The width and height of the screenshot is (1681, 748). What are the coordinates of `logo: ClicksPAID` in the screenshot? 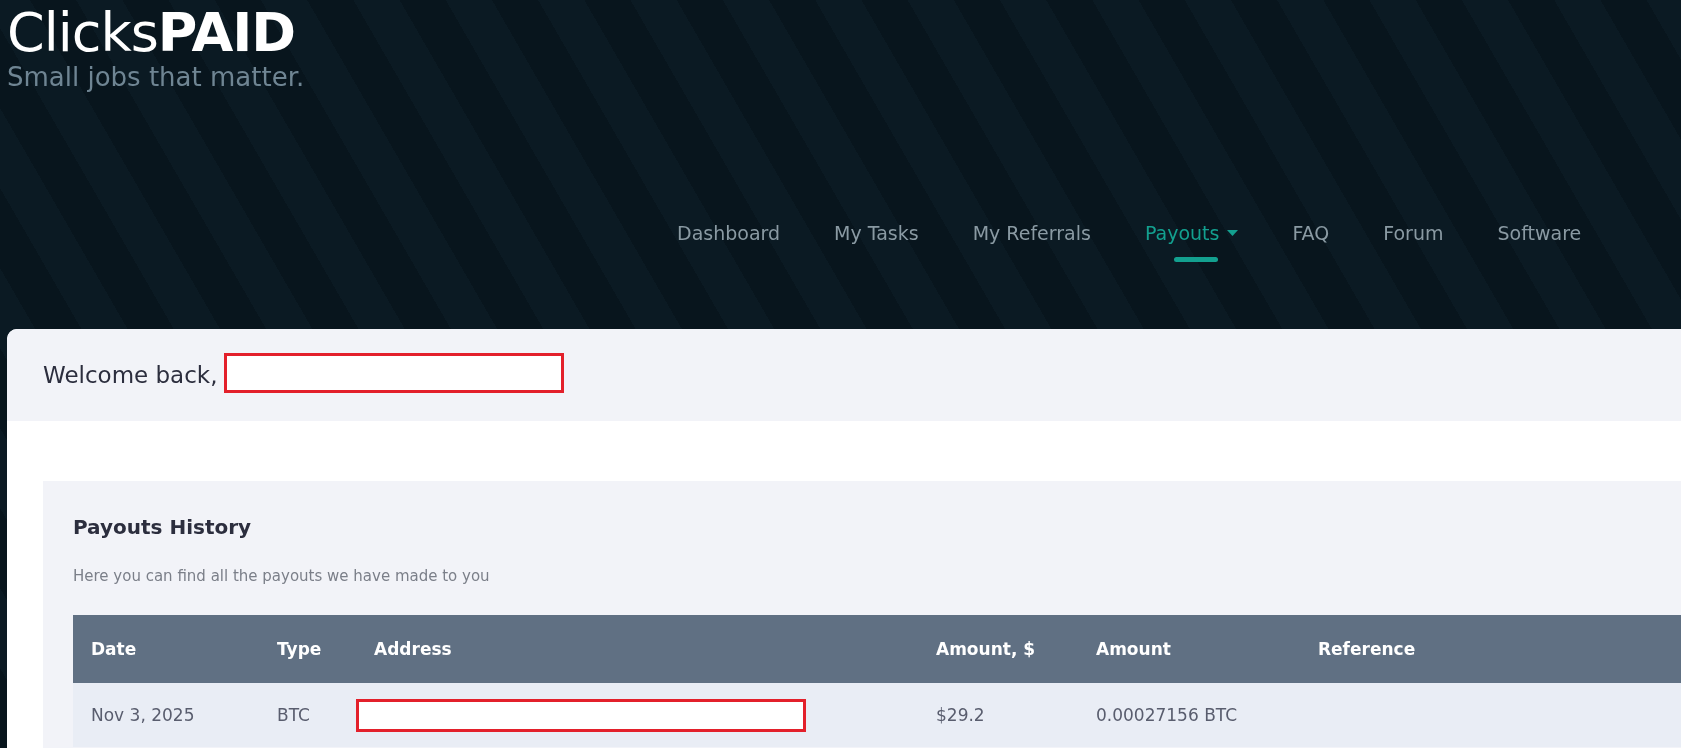 It's located at (148, 31).